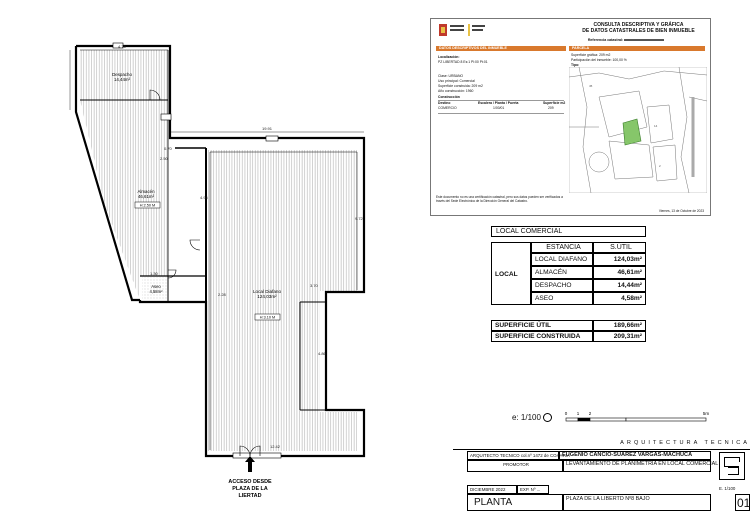 The width and height of the screenshot is (755, 521). Describe the element at coordinates (566, 413) in the screenshot. I see `scale-tick: 0` at that location.